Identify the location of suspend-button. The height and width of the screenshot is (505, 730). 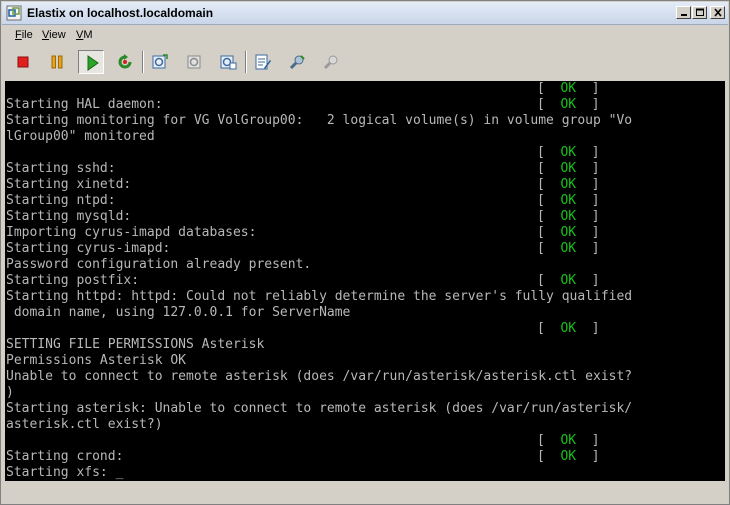
(57, 62).